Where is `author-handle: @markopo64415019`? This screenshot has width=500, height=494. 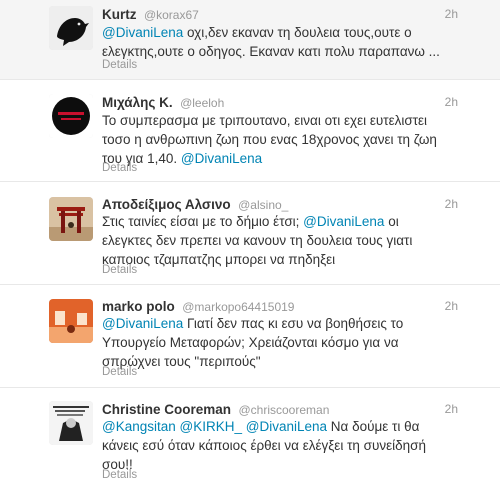 author-handle: @markopo64415019 is located at coordinates (238, 307).